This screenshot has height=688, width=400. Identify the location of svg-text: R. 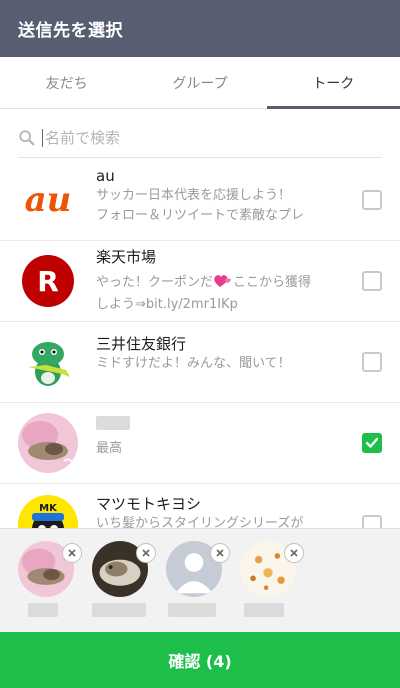
(48, 281).